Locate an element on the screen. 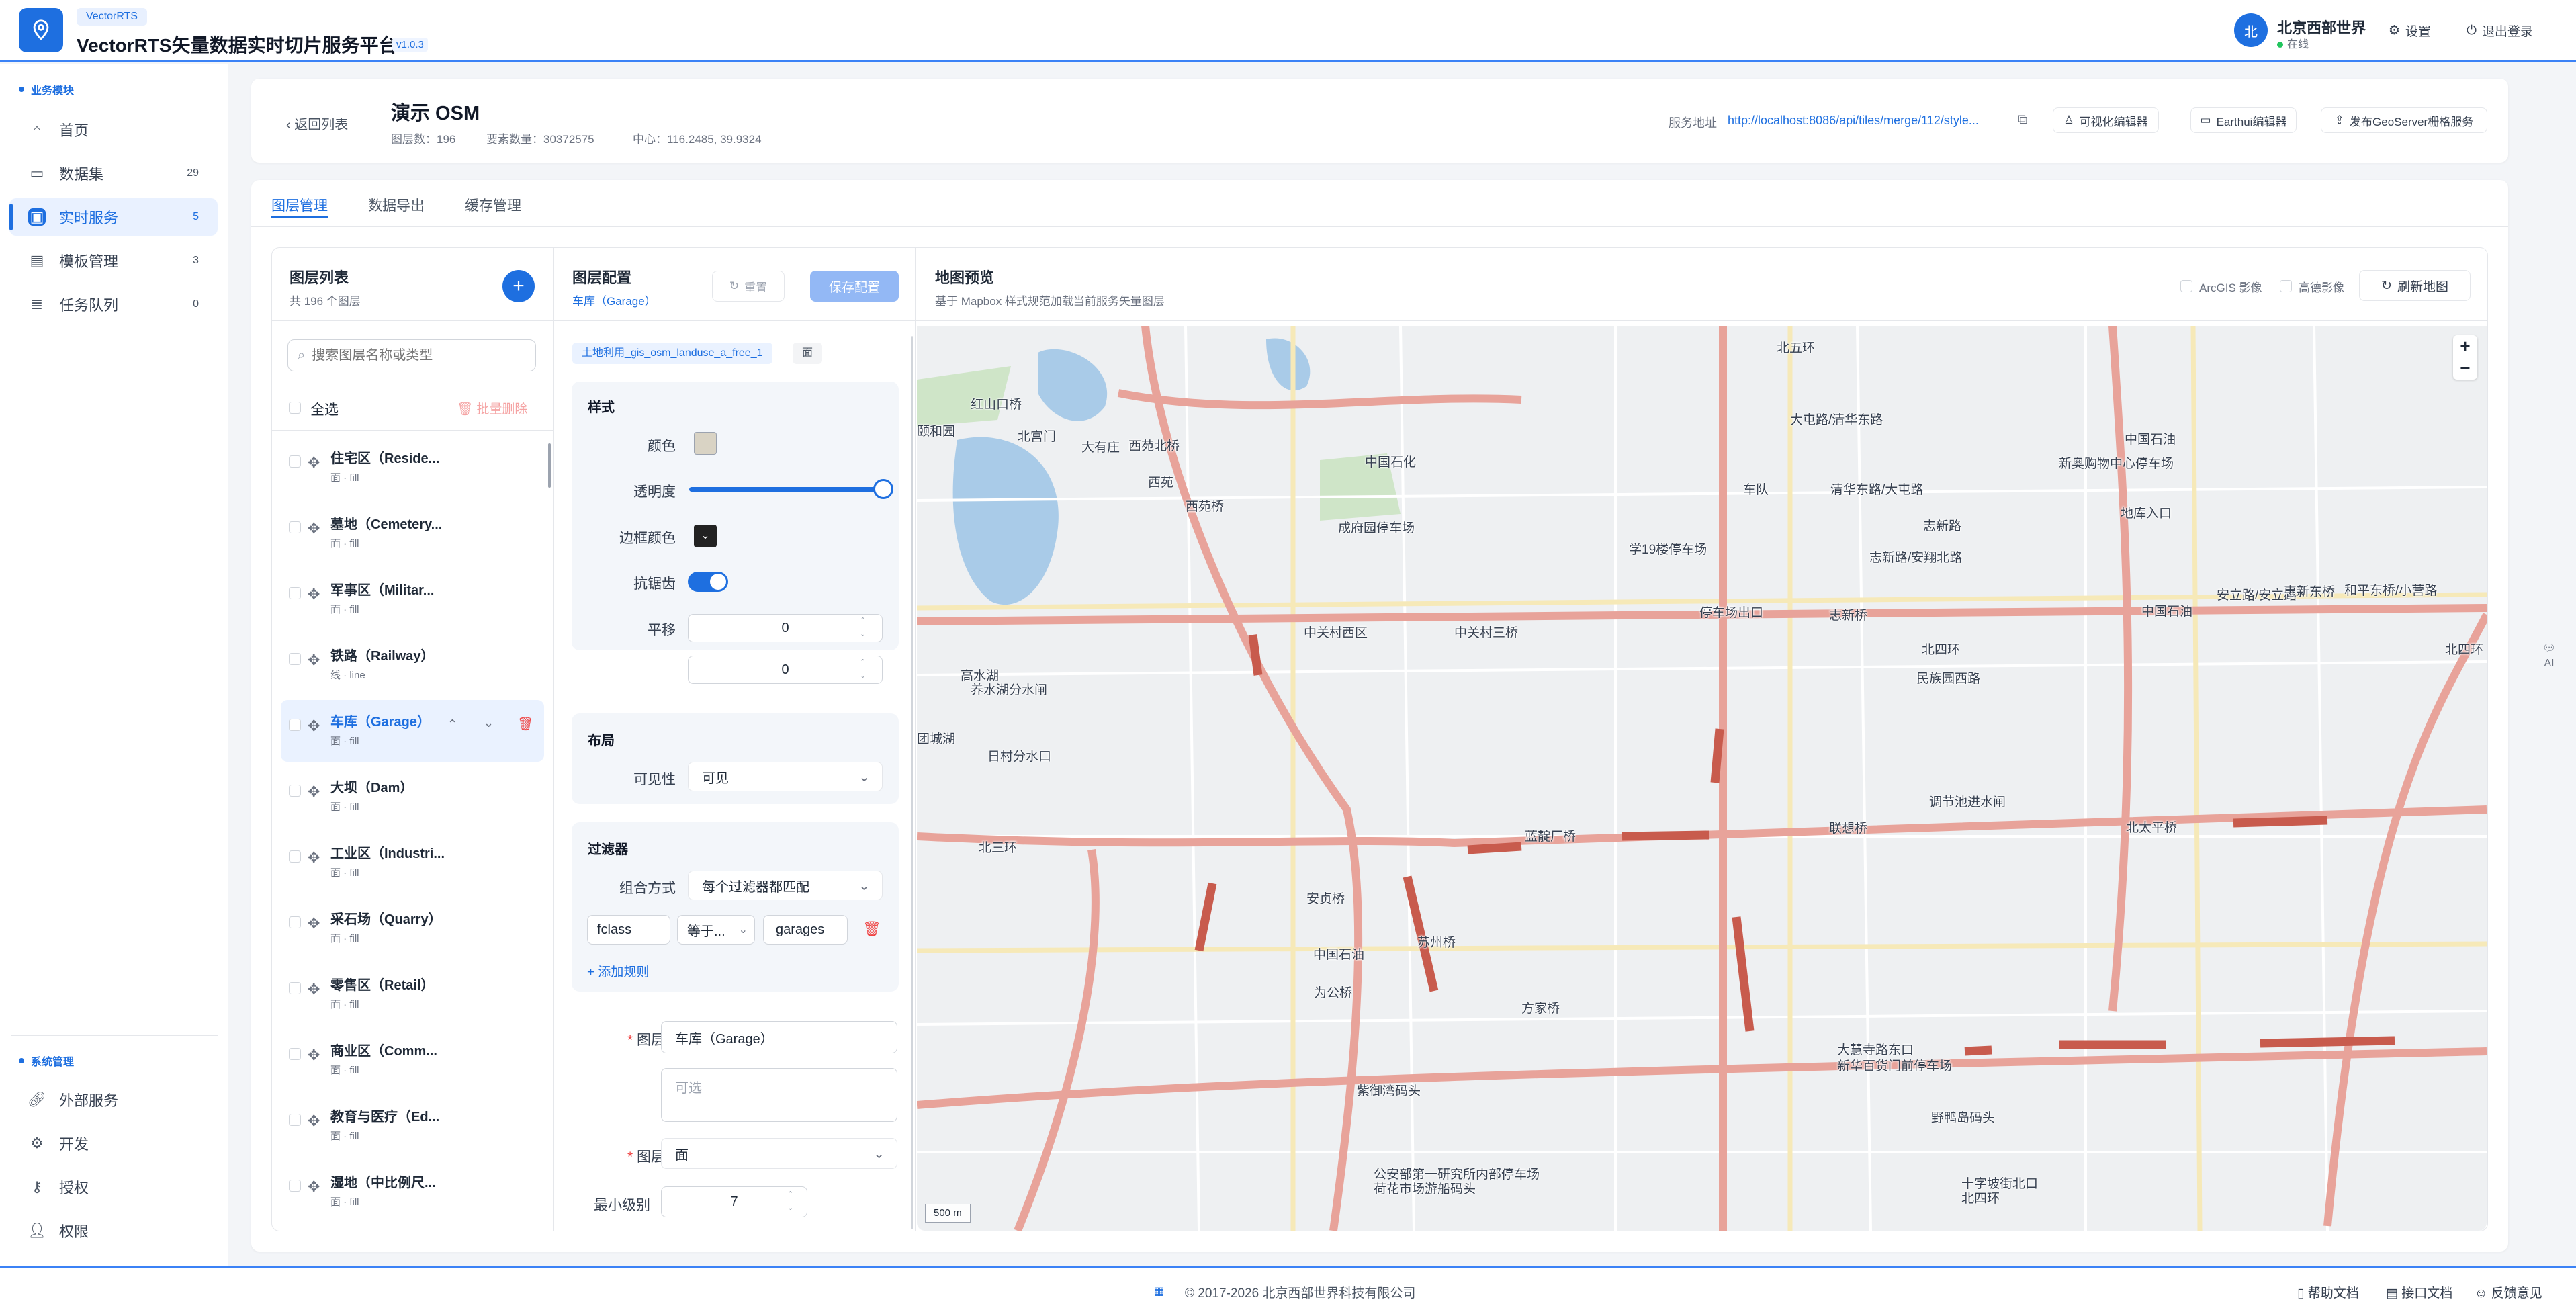  layer-row: ✥ 商业区（Comm... 面 · fill is located at coordinates (413, 1060).